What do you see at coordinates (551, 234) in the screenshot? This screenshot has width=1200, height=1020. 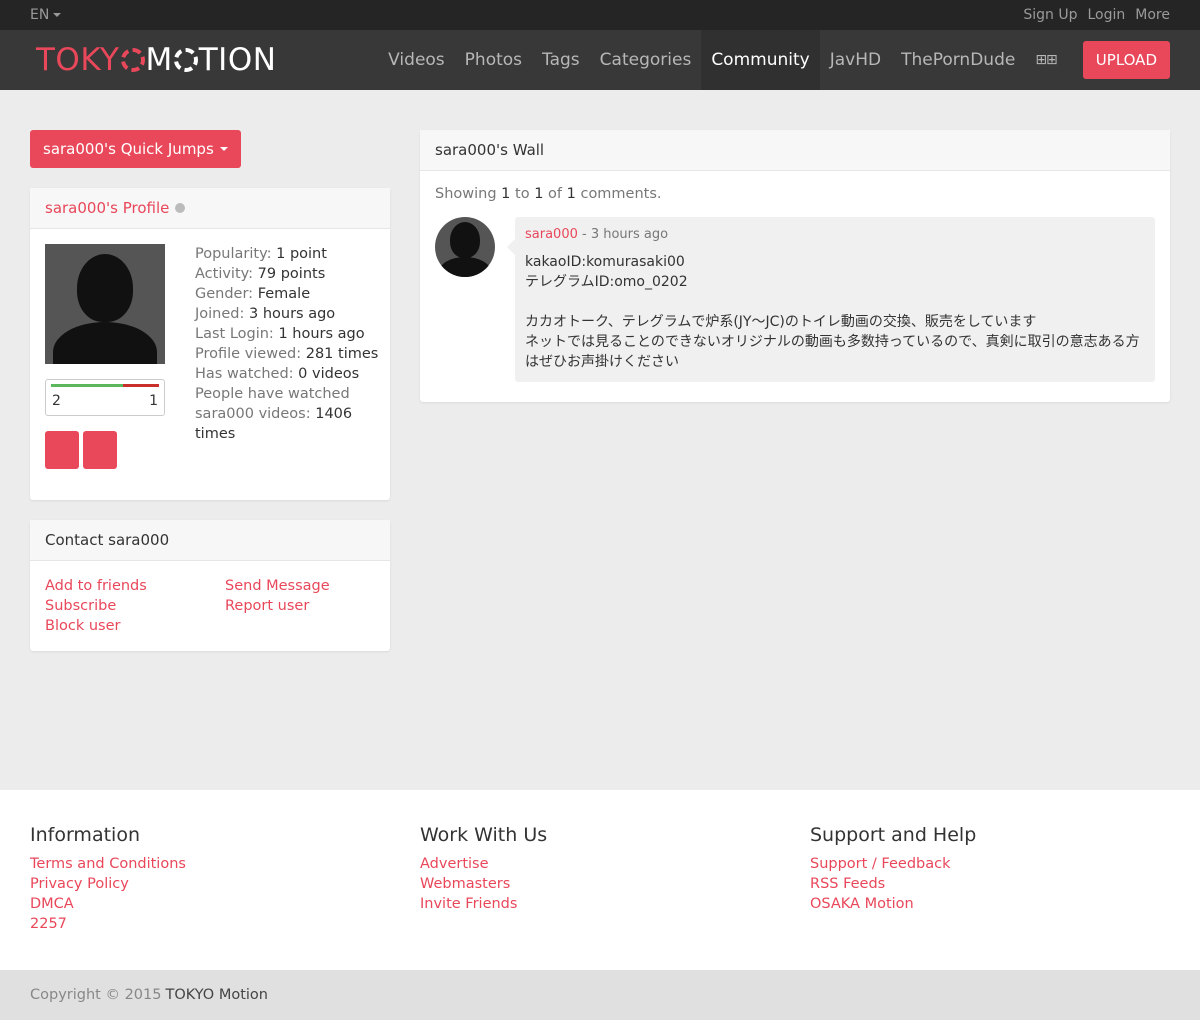 I see `comment-author-link: sara000` at bounding box center [551, 234].